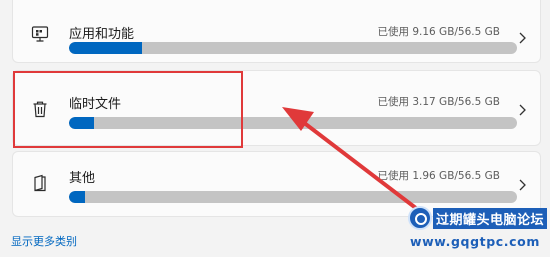  I want to click on apps-icon, so click(40, 34).